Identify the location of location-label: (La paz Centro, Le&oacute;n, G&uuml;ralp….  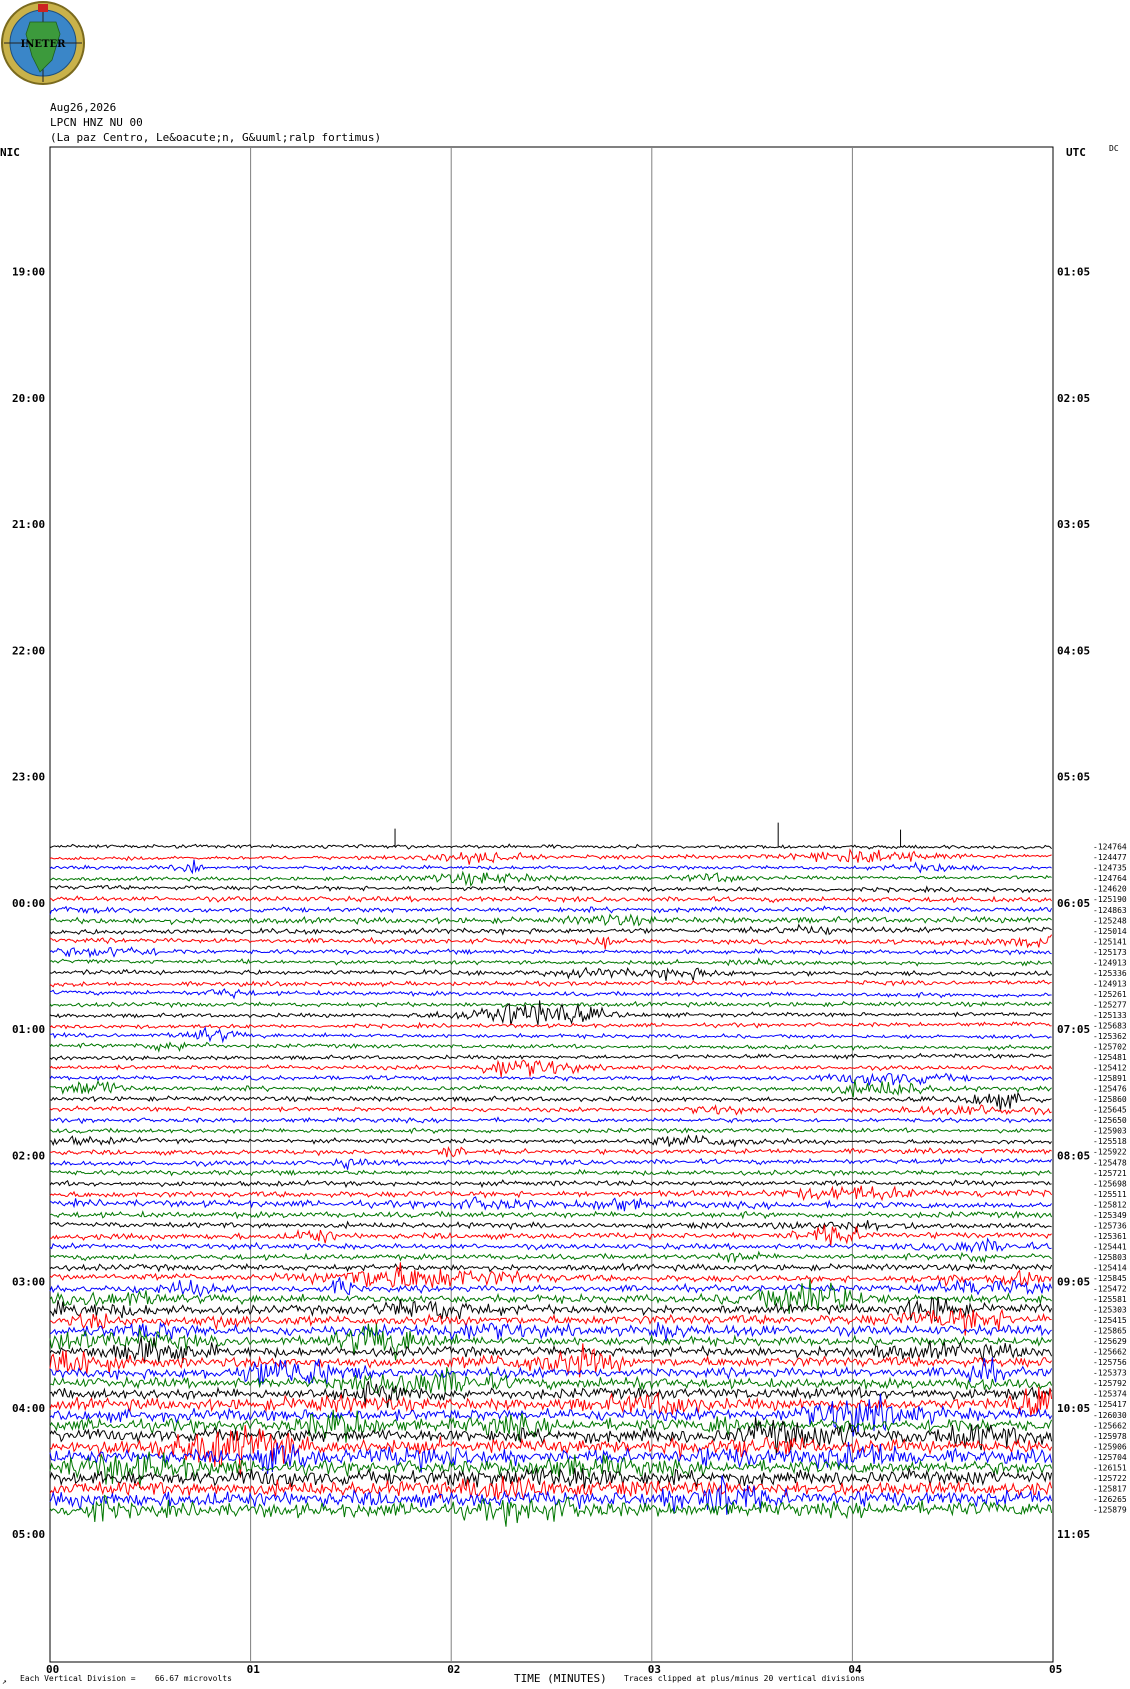
(215, 137).